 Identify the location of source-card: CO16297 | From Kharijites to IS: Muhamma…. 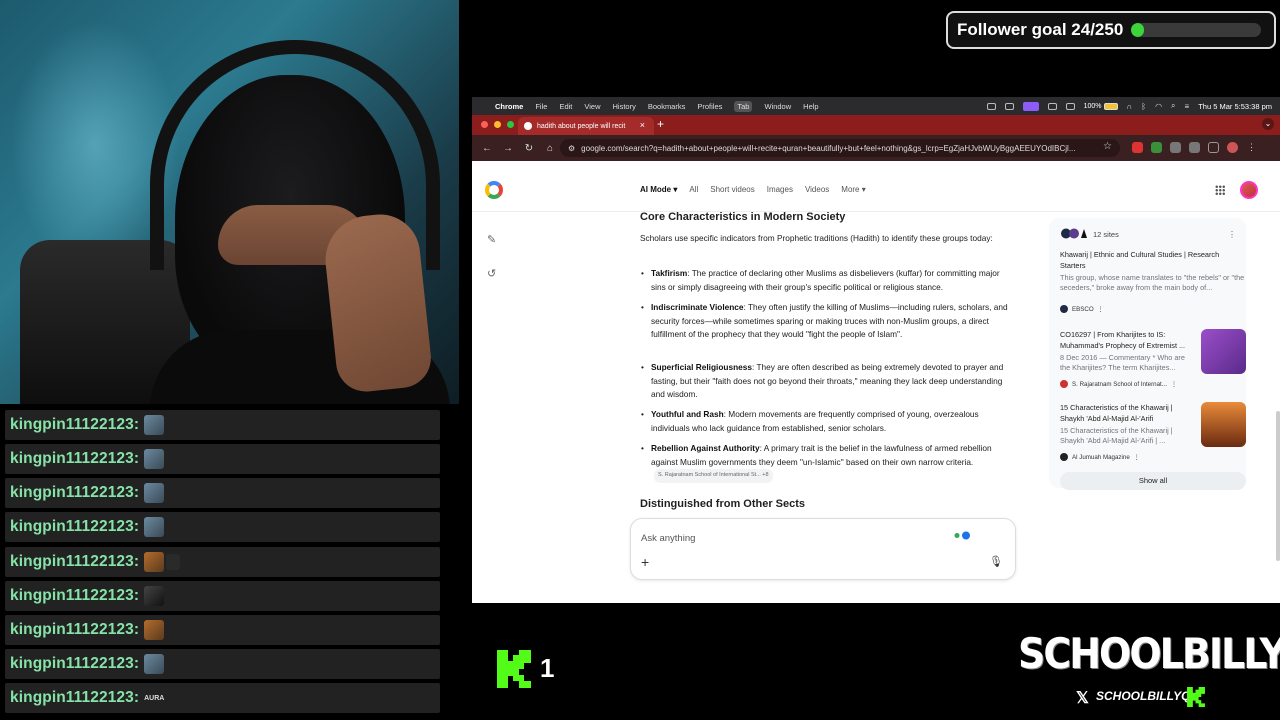
(1126, 351).